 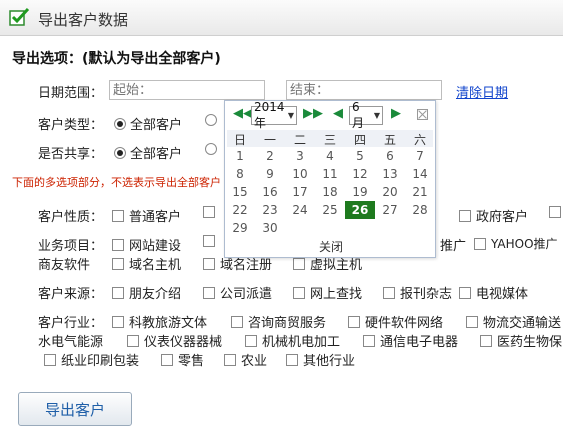 What do you see at coordinates (281, 18) in the screenshot?
I see `title-bar: 导出客户数据` at bounding box center [281, 18].